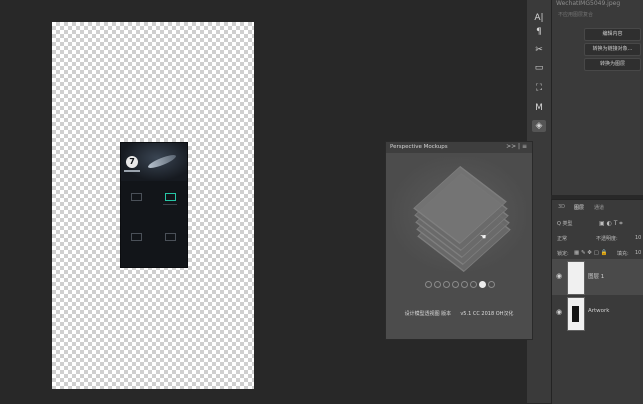 This screenshot has width=643, height=404. Describe the element at coordinates (638, 253) in the screenshot. I see `fill-value: 10` at that location.